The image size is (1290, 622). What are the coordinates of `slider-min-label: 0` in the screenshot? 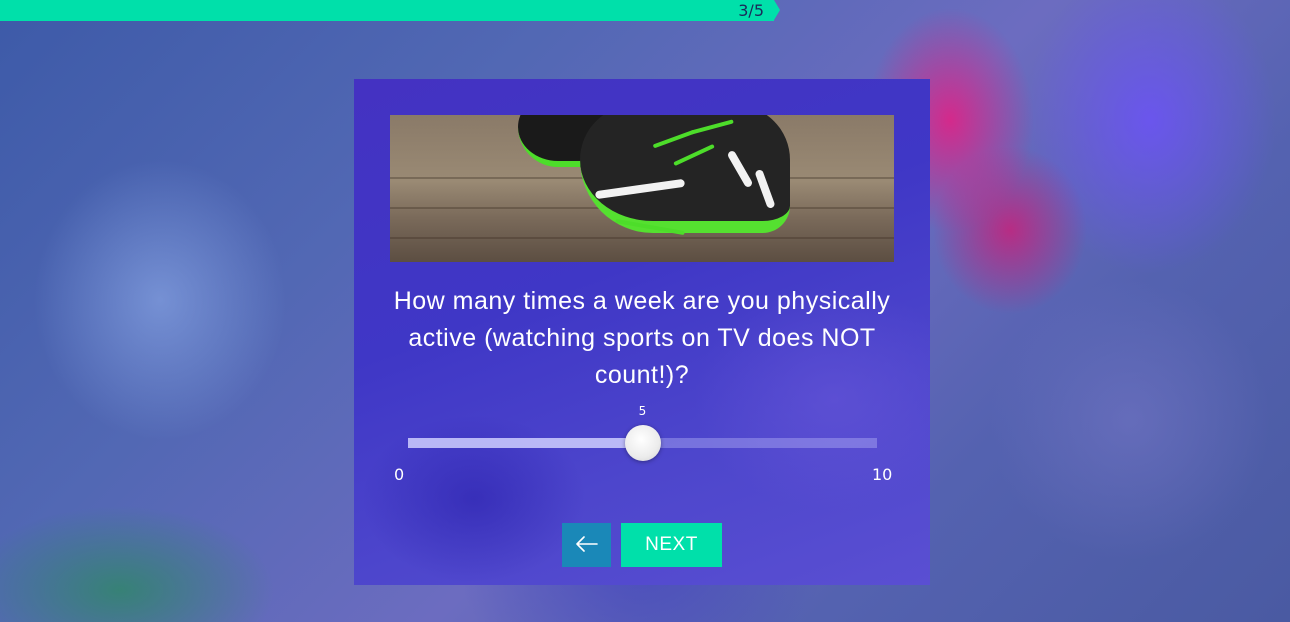 It's located at (399, 474).